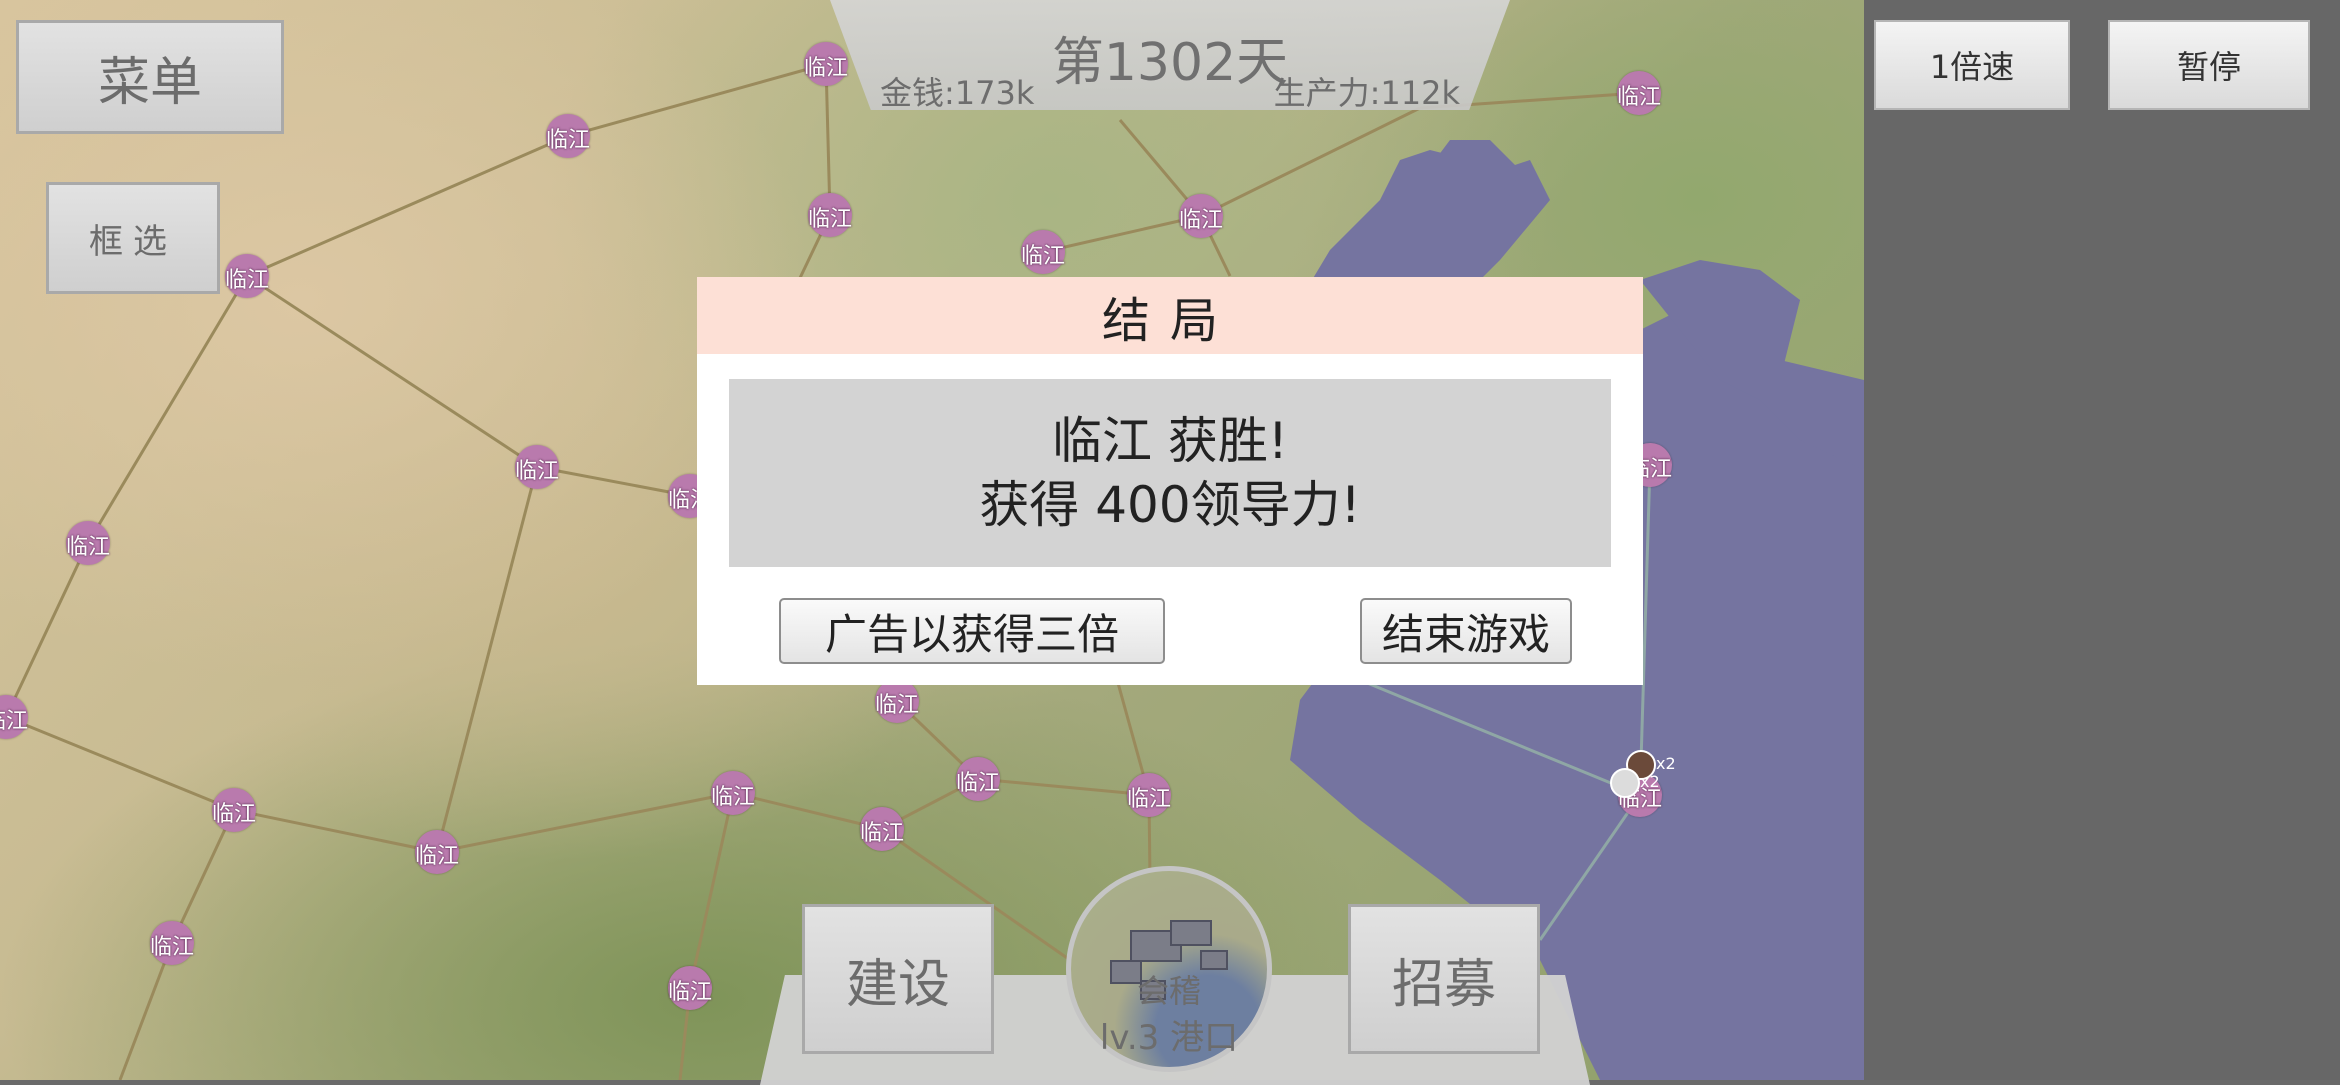 The height and width of the screenshot is (1085, 2340). What do you see at coordinates (1170, 56) in the screenshot?
I see `day-banner: 第1302天 金钱:173k 生产力:112k` at bounding box center [1170, 56].